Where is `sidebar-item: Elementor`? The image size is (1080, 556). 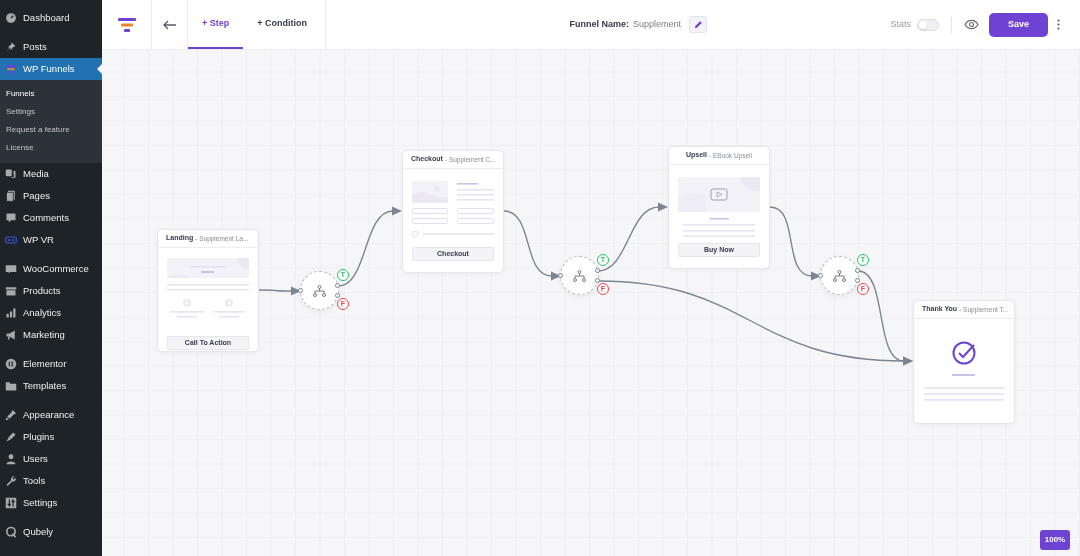 sidebar-item: Elementor is located at coordinates (51, 364).